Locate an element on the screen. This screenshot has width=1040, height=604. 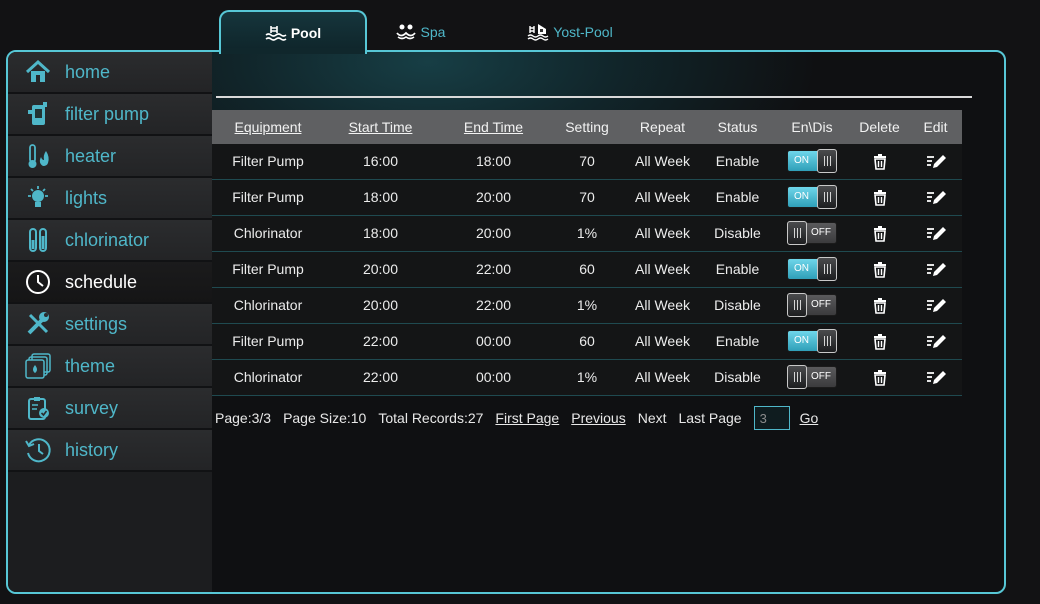
last-page-link: Last Page is located at coordinates (710, 418).